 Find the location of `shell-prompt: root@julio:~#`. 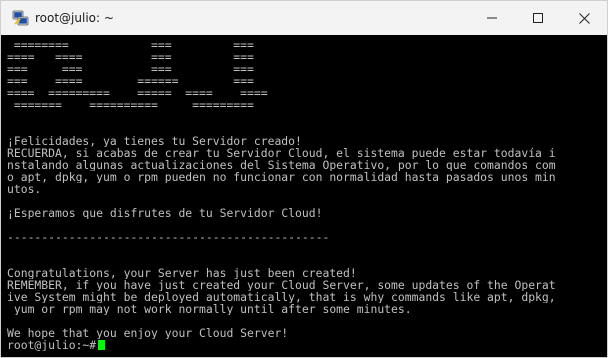

shell-prompt: root@julio:~# is located at coordinates (52, 345).